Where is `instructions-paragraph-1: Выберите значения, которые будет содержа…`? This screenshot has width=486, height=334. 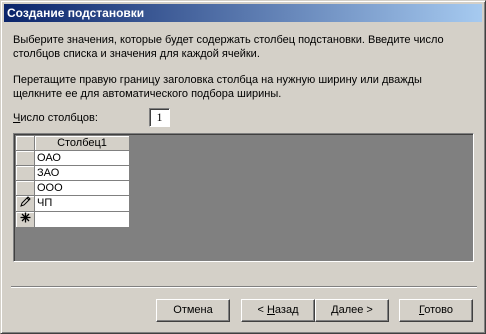 instructions-paragraph-1: Выберите значения, которые будет содержа… is located at coordinates (243, 47).